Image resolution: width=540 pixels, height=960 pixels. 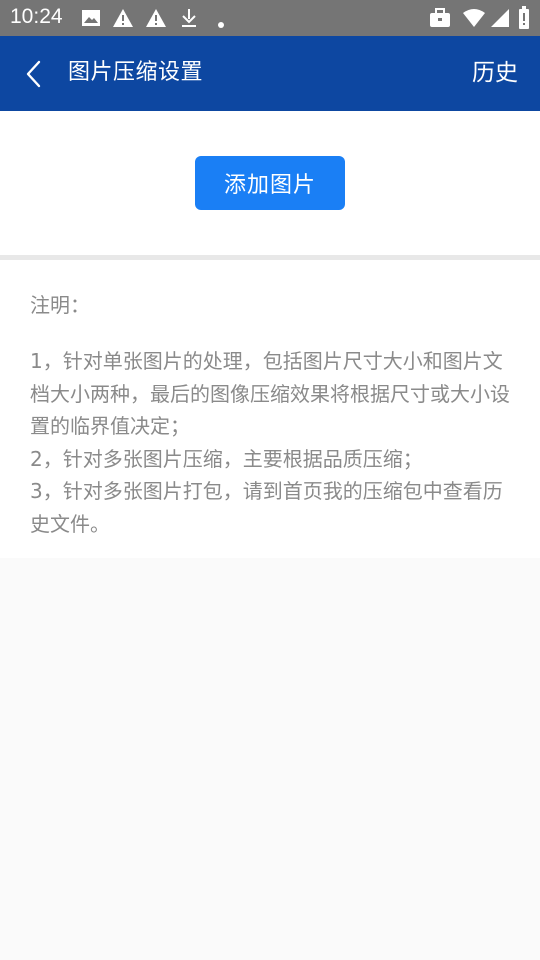 I want to click on add-image-button: 添加图片, so click(x=270, y=183).